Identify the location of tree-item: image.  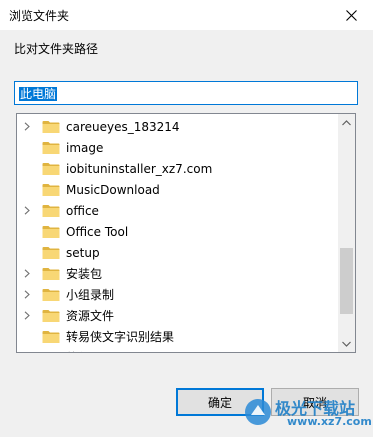
(177, 147).